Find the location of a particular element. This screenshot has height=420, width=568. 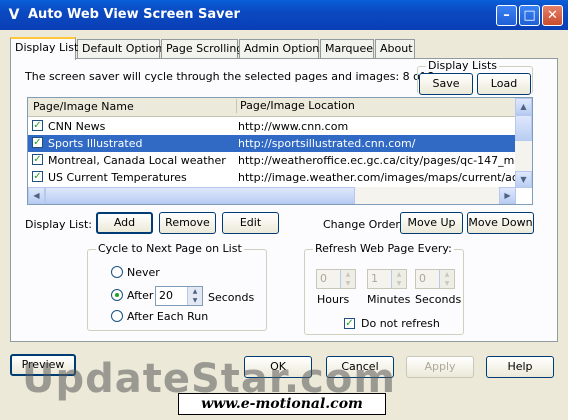

row-name: CNN News is located at coordinates (77, 126).